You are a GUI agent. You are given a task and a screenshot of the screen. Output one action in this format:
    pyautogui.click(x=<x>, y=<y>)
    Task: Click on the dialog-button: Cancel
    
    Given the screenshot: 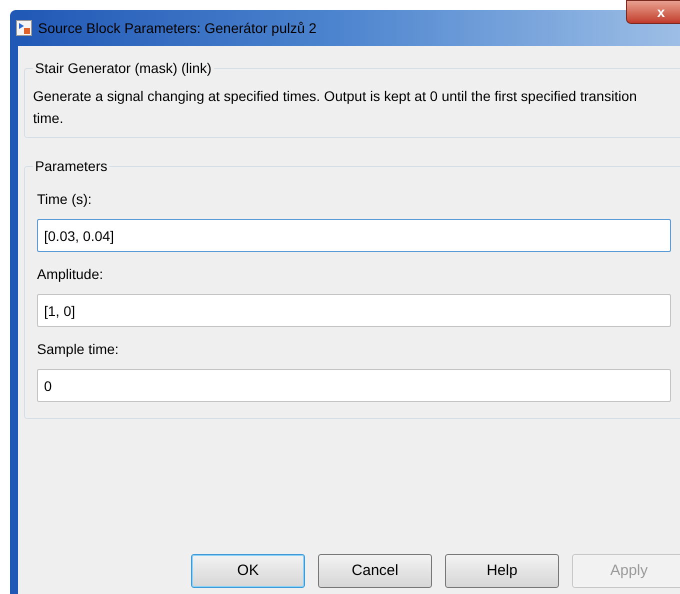 What is the action you would take?
    pyautogui.click(x=375, y=571)
    